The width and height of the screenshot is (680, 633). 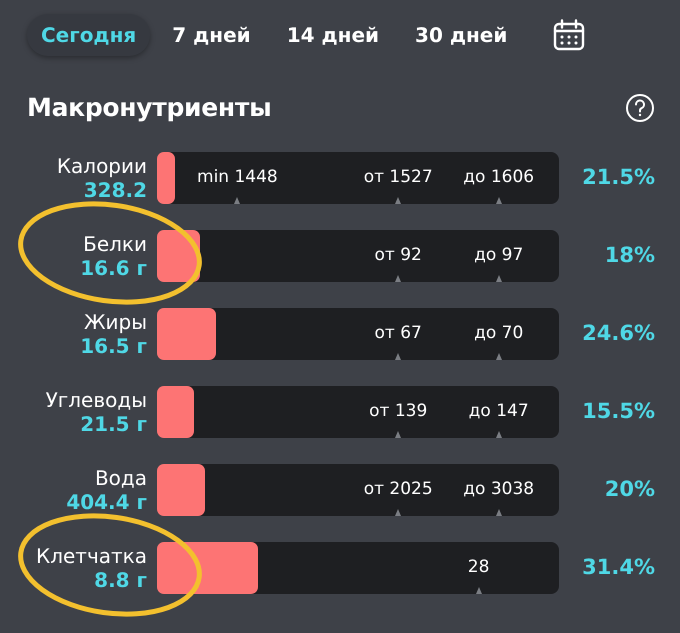 I want to click on nutrient-name: Калории, so click(x=101, y=166).